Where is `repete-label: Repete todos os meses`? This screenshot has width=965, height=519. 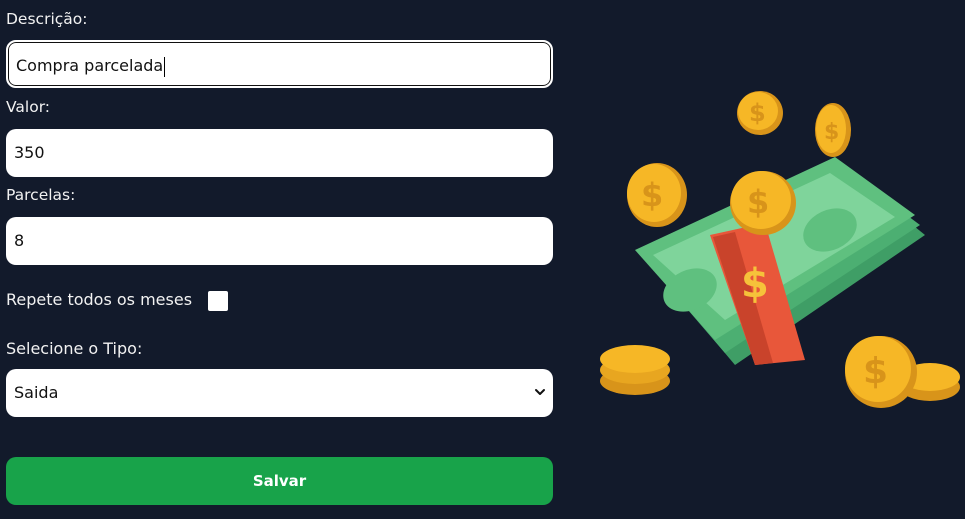
repete-label: Repete todos os meses is located at coordinates (99, 299).